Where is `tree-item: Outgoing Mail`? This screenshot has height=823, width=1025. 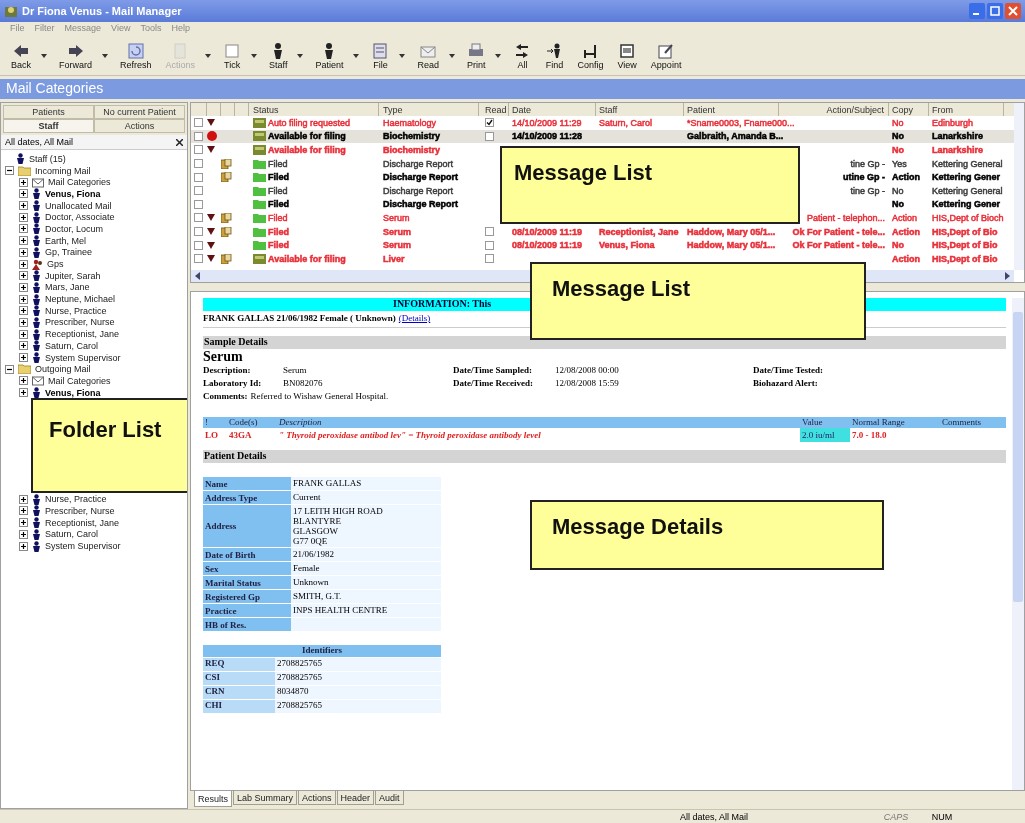 tree-item: Outgoing Mail is located at coordinates (63, 369).